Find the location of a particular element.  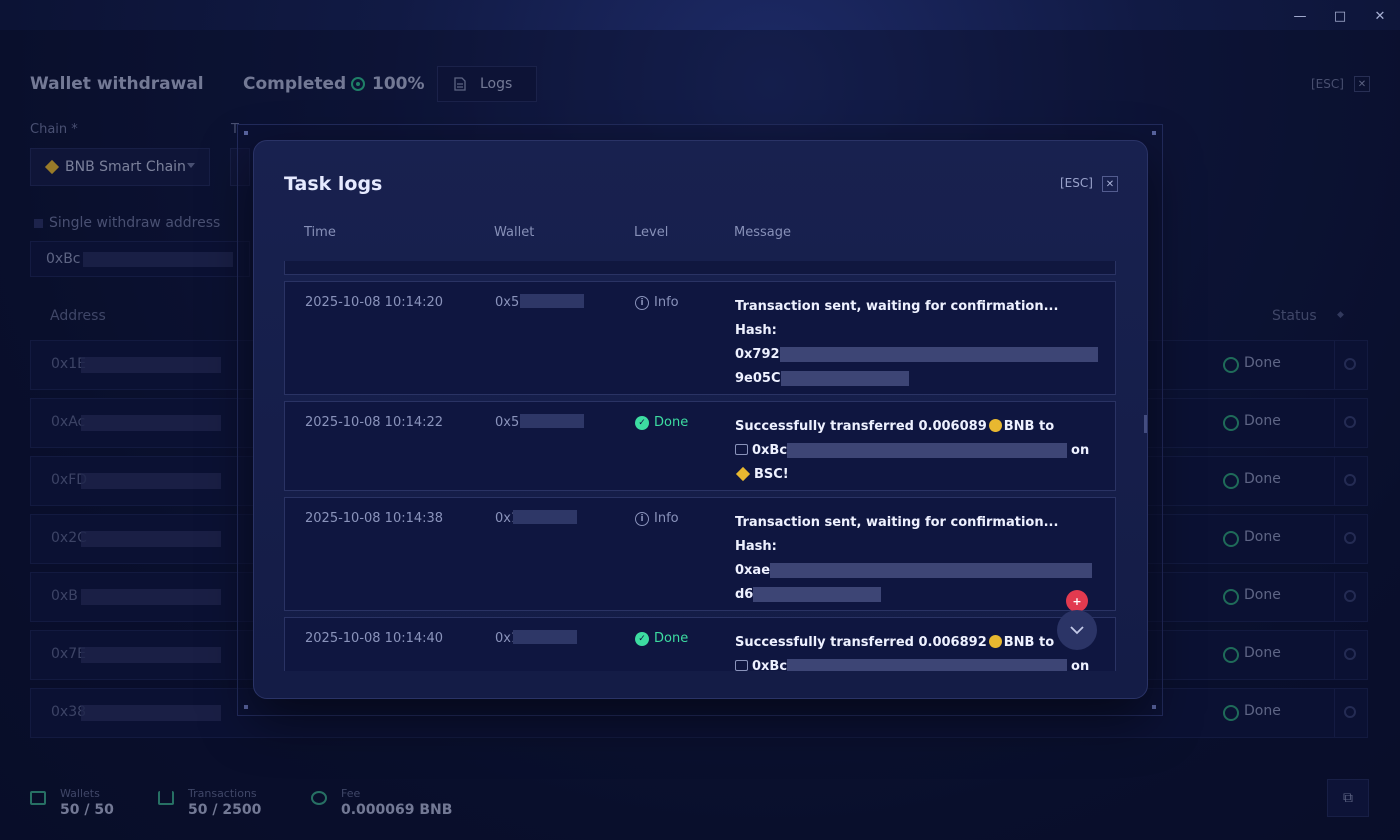

minimize-button: — is located at coordinates (1300, 16).